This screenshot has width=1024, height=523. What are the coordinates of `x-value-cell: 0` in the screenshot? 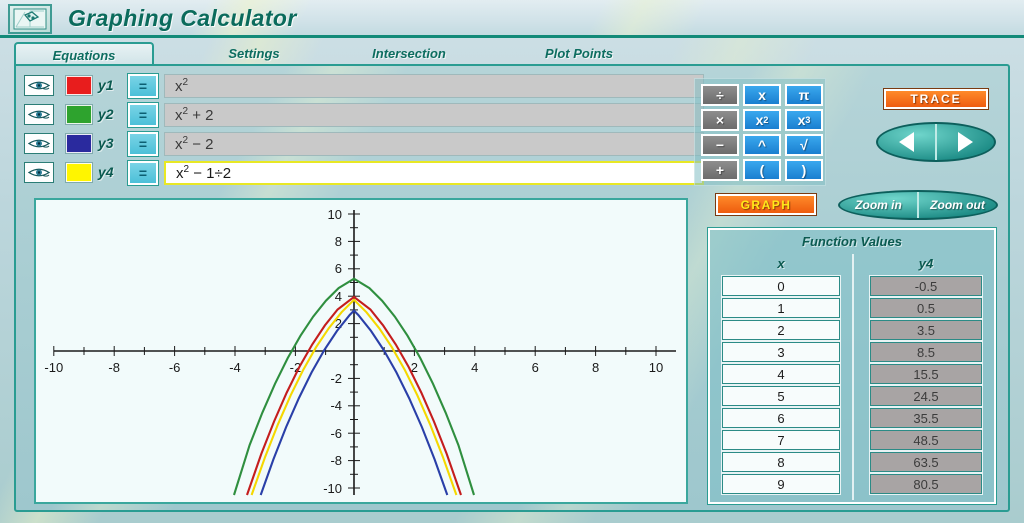 It's located at (781, 286).